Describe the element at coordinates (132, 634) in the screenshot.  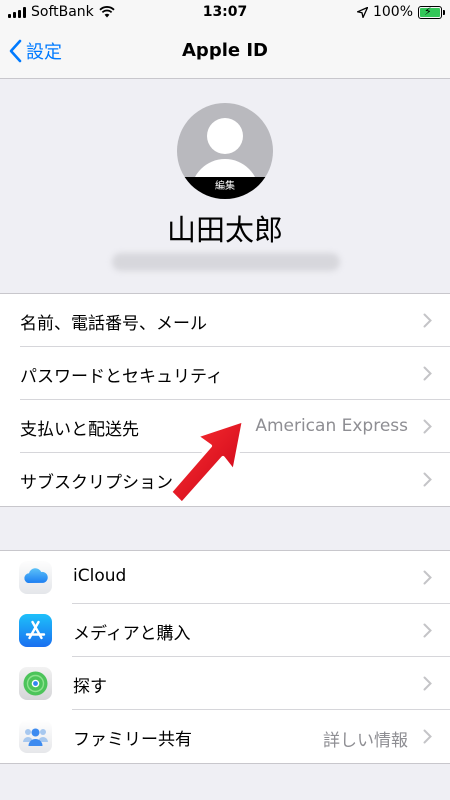
I see `row-label: メディアと購入` at that location.